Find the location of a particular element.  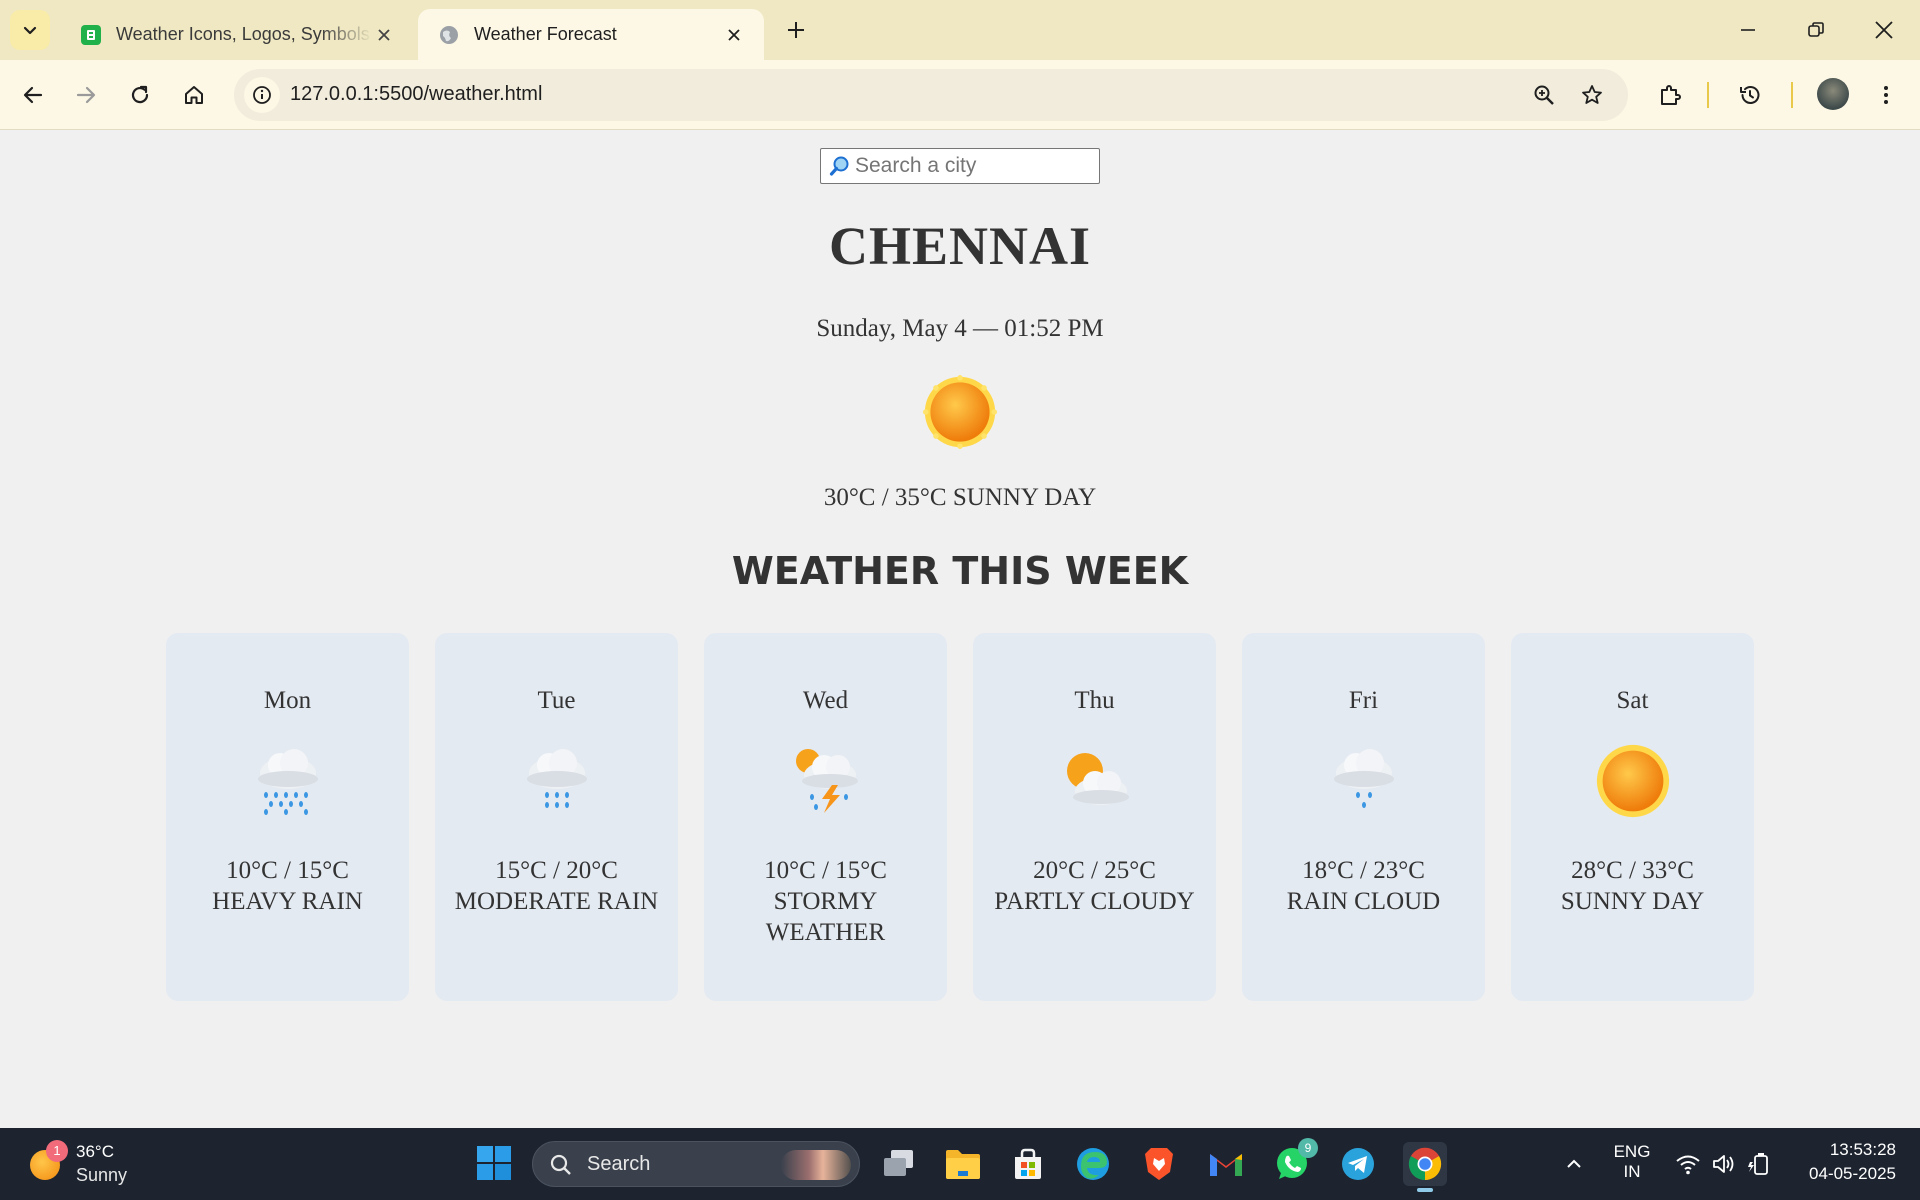

star-icon is located at coordinates (1592, 94).